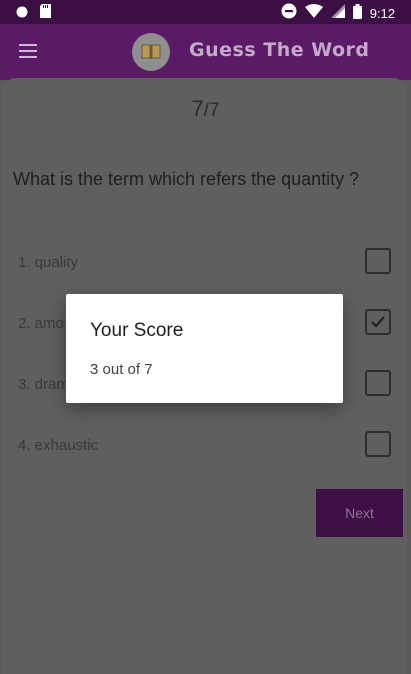 The height and width of the screenshot is (674, 411). Describe the element at coordinates (205, 109) in the screenshot. I see `question-counter: 7/7` at that location.